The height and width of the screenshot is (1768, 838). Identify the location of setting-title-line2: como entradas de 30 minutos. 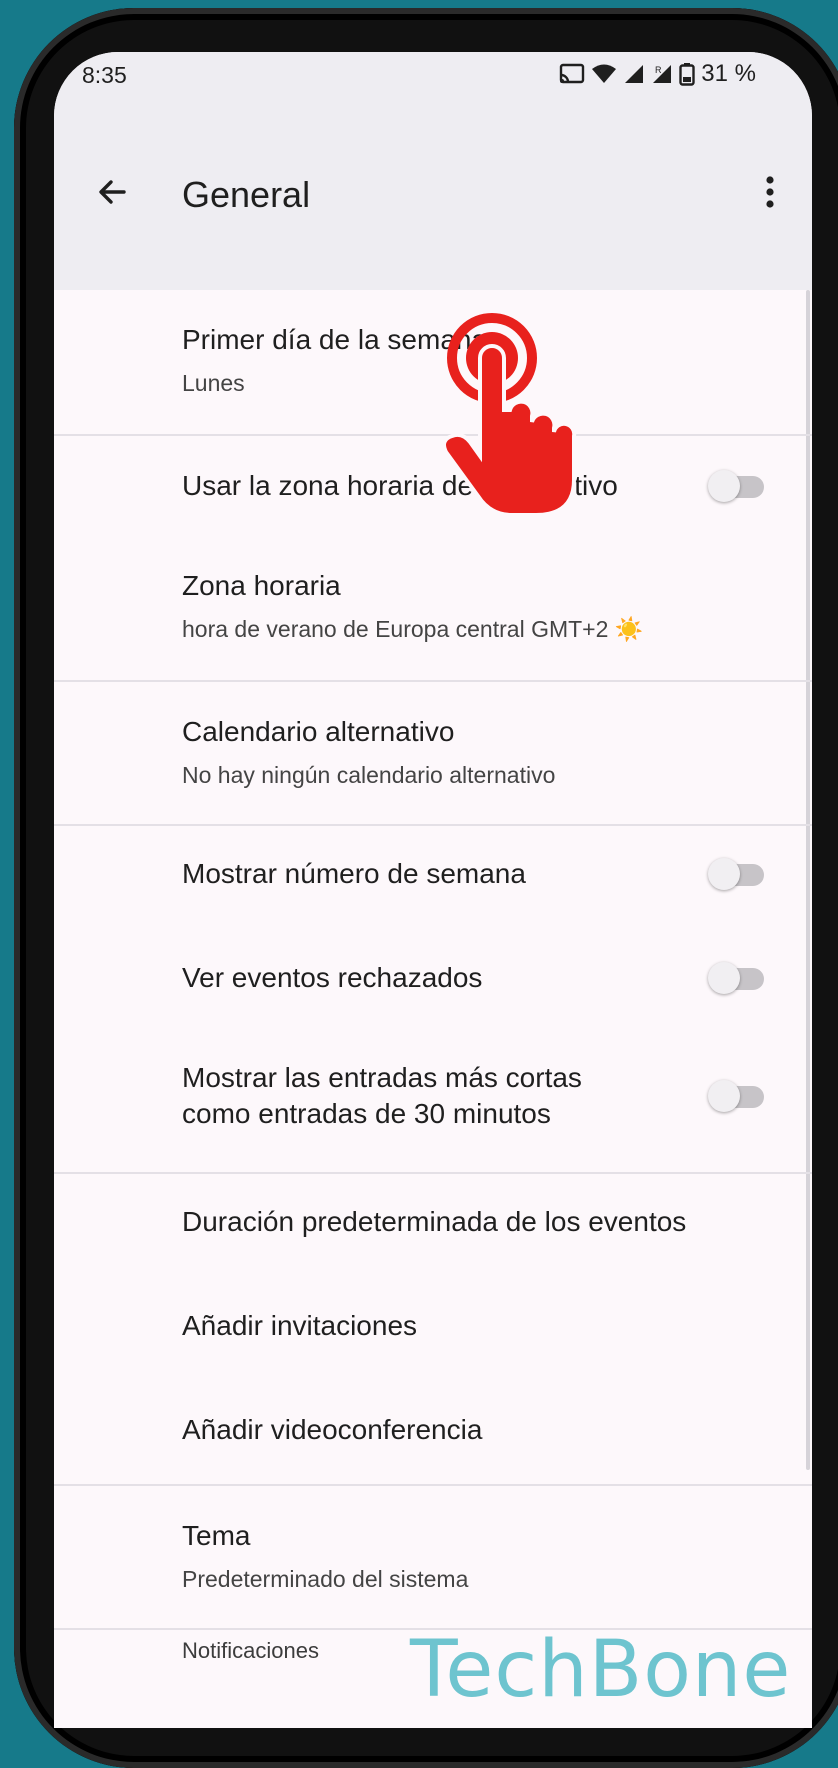
(366, 1113).